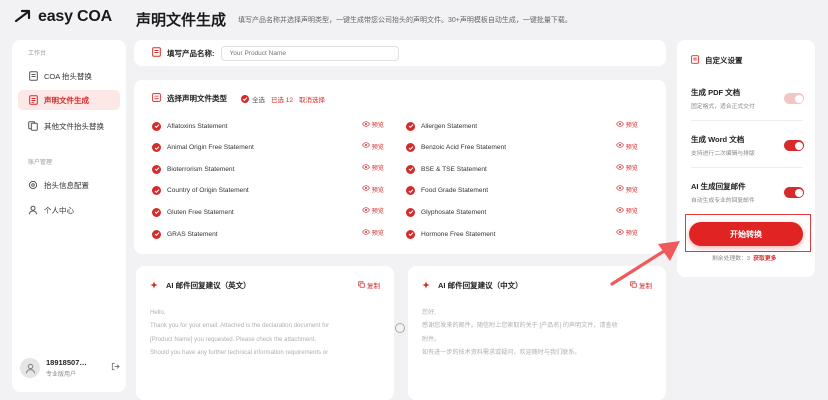 The image size is (828, 400). I want to click on start-conversion-button: 开始转换, so click(746, 234).